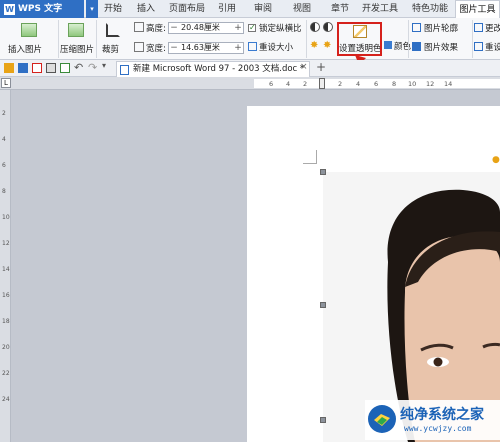 This screenshot has width=500, height=442. Describe the element at coordinates (416, 46) in the screenshot. I see `effects-icon` at that location.